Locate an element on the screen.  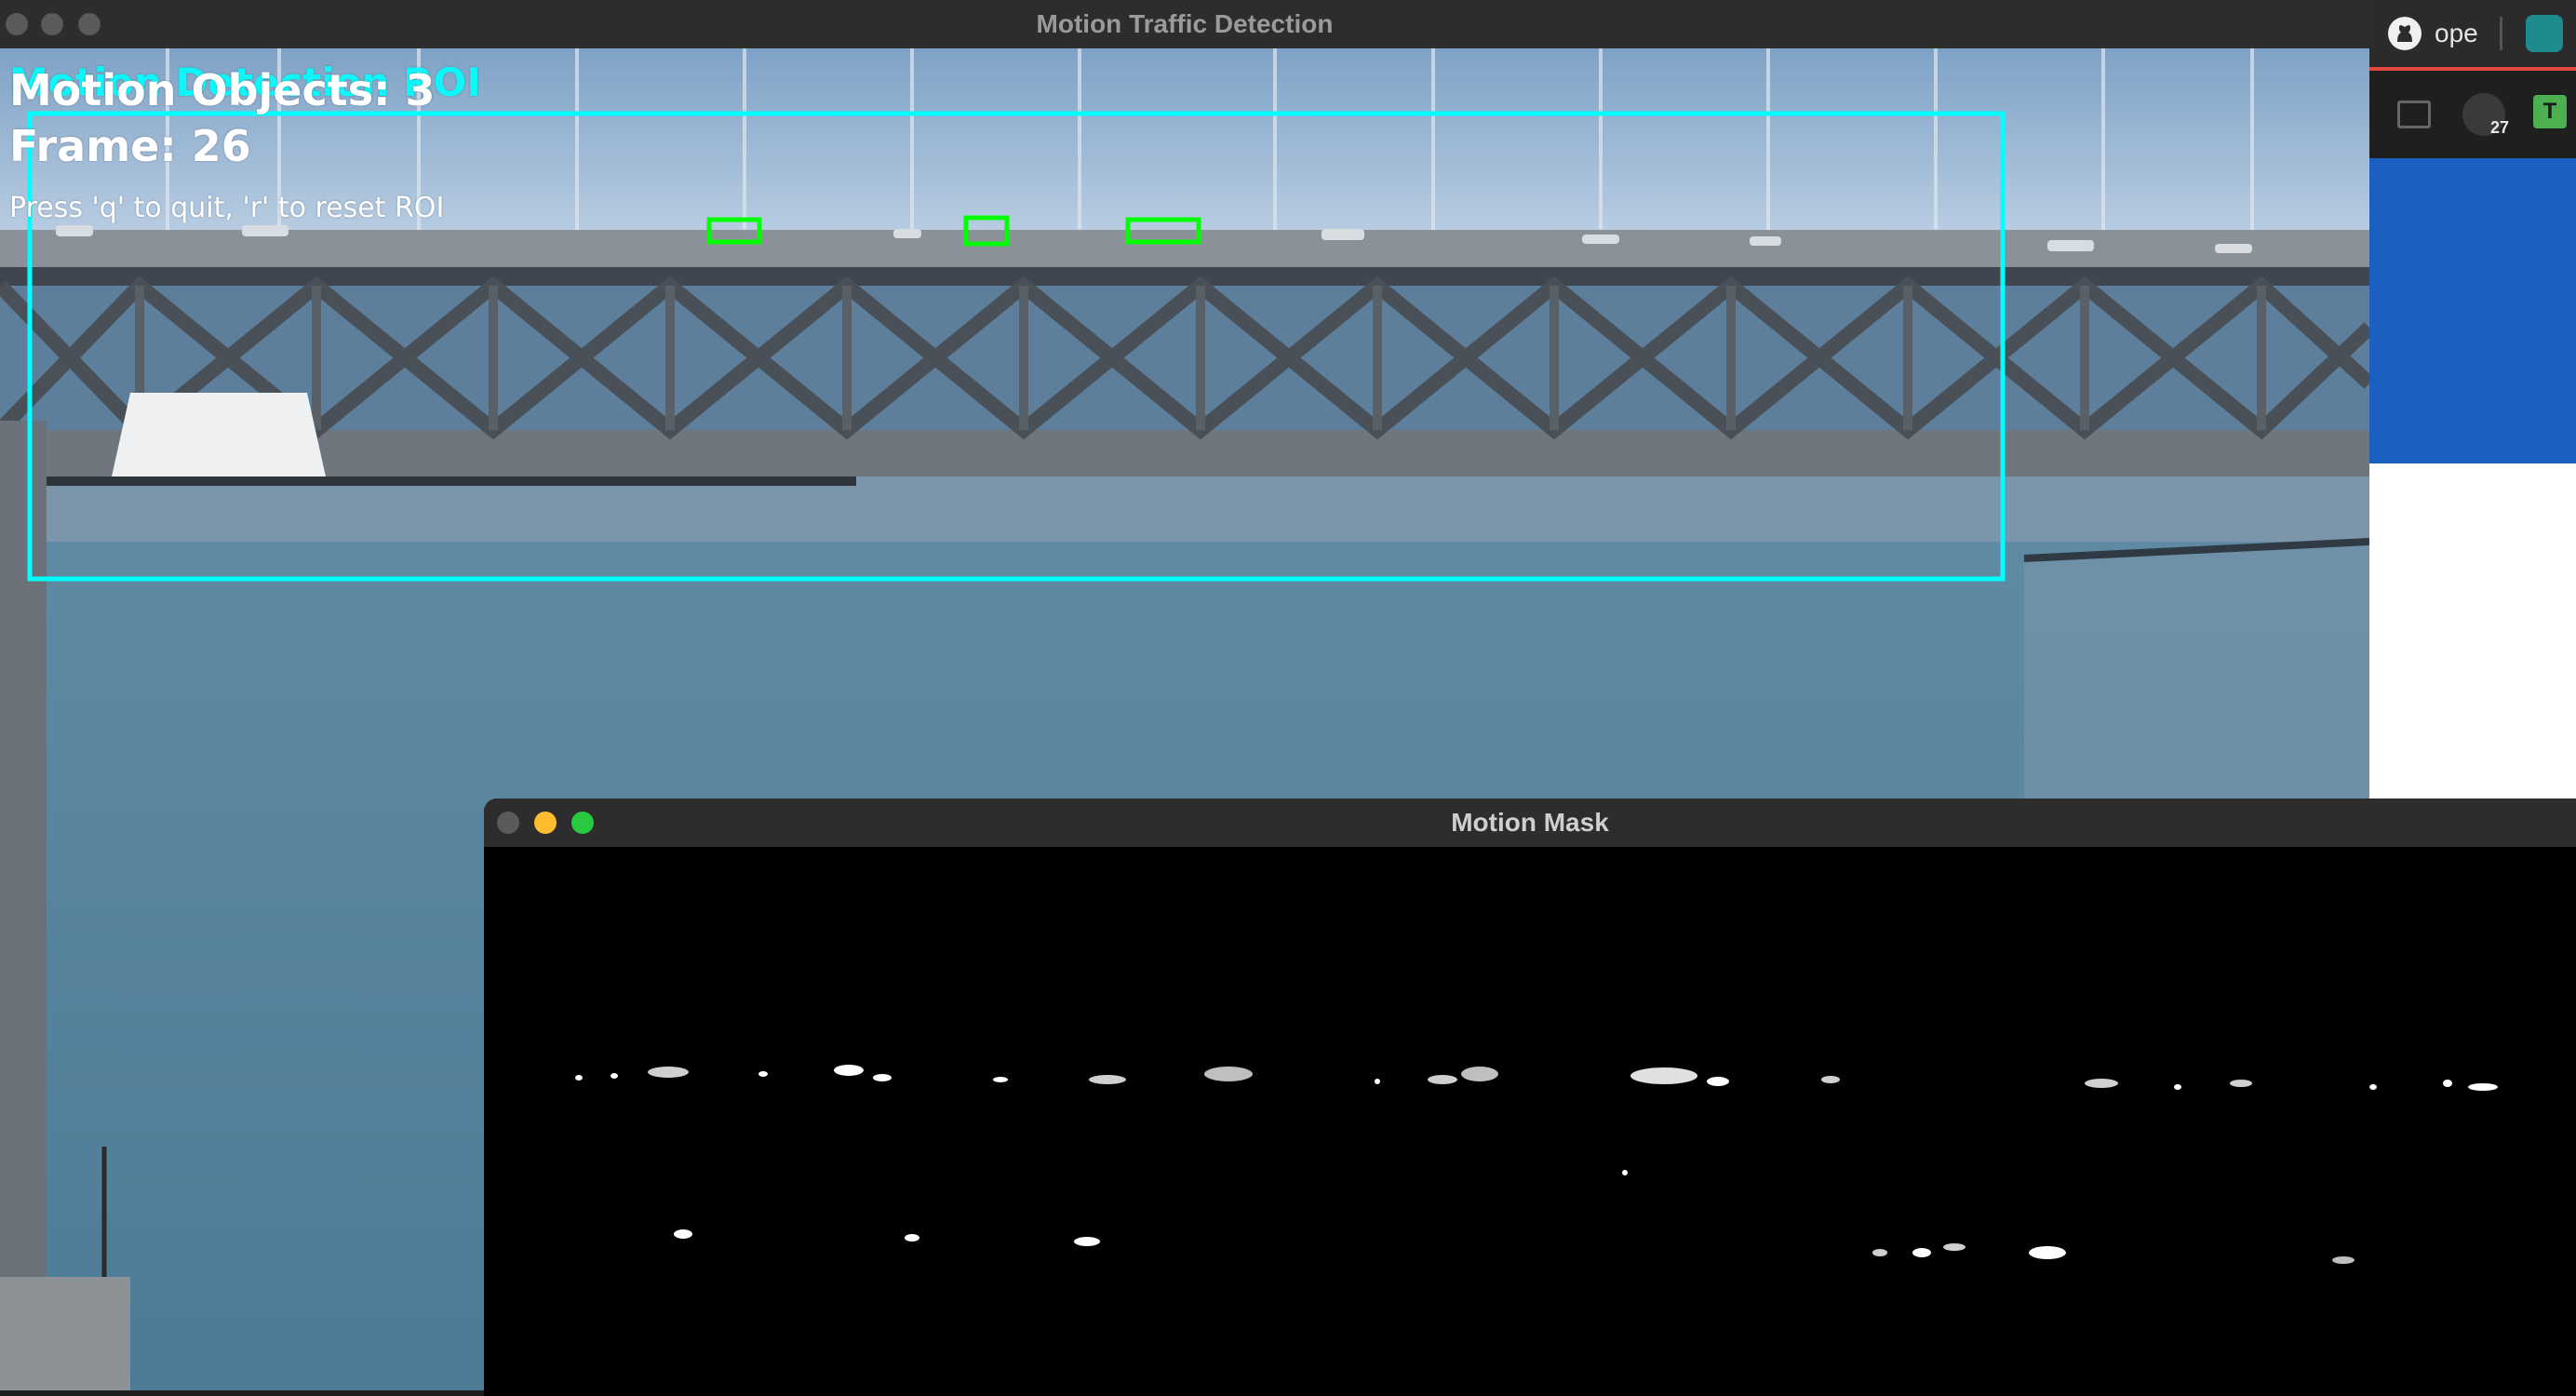
main-titlebar: Motion Traffic Detection is located at coordinates (1184, 24).